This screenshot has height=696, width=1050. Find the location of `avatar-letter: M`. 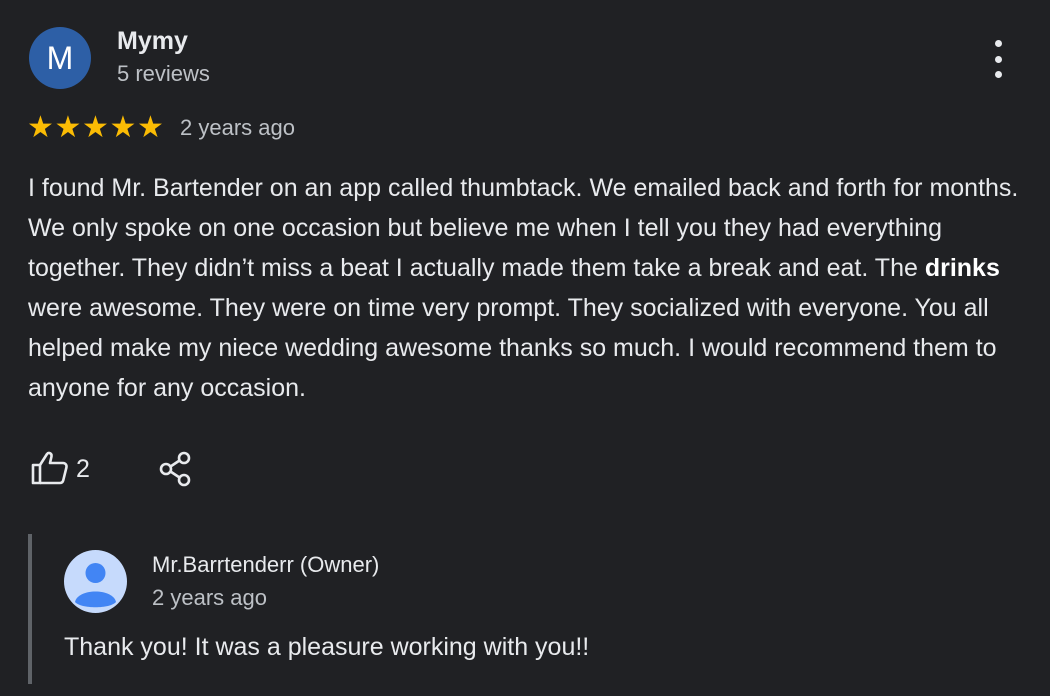

avatar-letter: M is located at coordinates (60, 57).